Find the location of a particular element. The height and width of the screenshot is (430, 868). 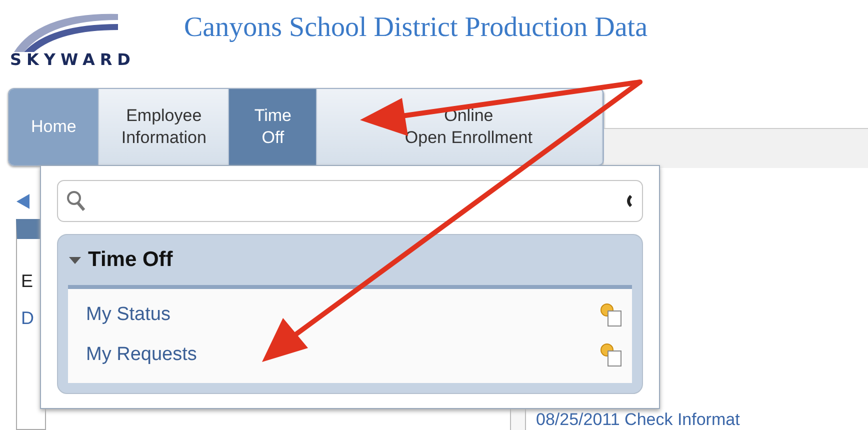

expander-icon is located at coordinates (75, 260).